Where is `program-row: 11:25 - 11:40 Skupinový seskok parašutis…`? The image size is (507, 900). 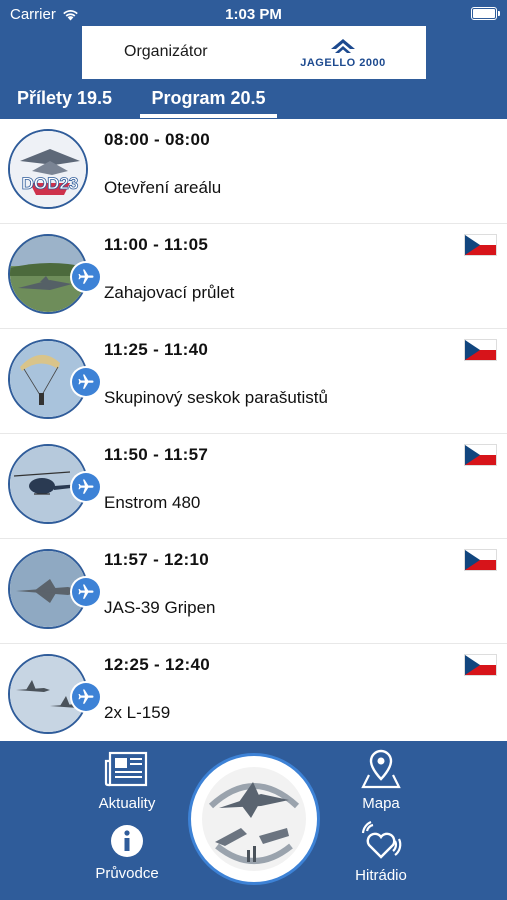
program-row: 11:25 - 11:40 Skupinový seskok parašutis… is located at coordinates (253, 381).